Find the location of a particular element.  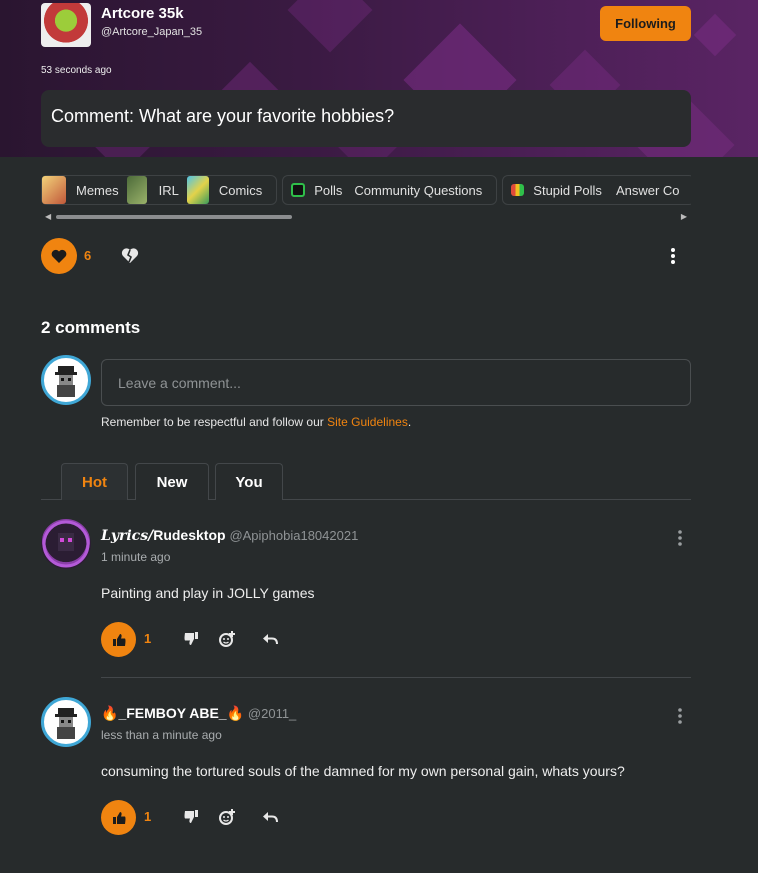

commenter-name: 🔥_FEMBOY ABE_🔥 @2011_ is located at coordinates (198, 713).